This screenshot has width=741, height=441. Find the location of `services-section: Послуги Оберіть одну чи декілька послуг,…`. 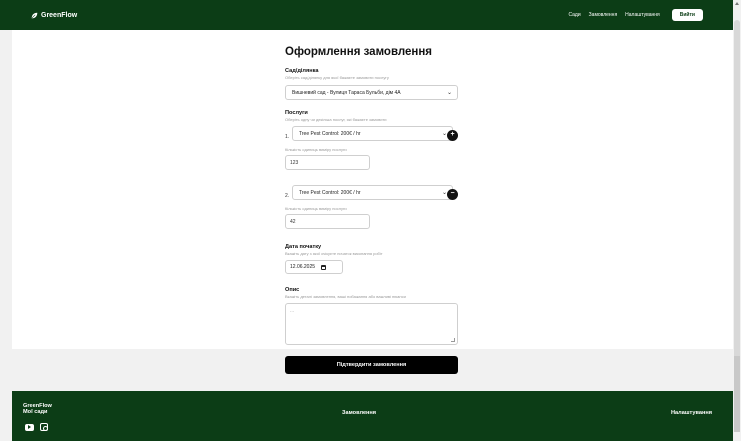

services-section: Послуги Оберіть одну чи декілька послуг,… is located at coordinates (371, 169).